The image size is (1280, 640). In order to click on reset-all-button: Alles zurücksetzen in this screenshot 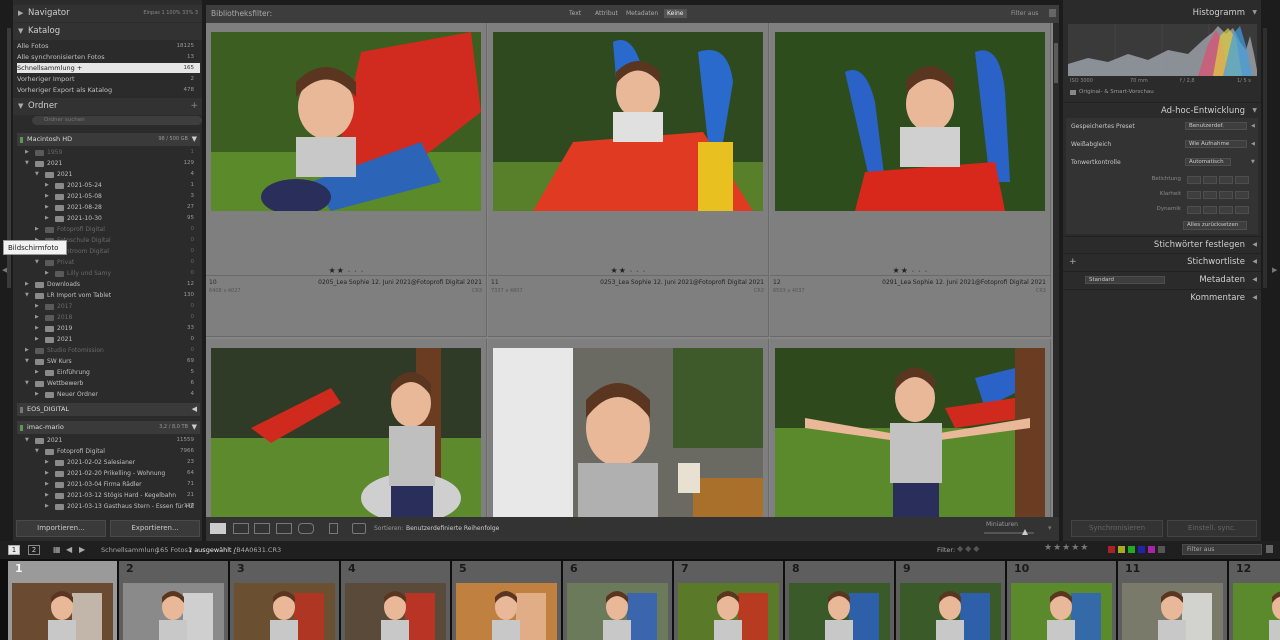, I will do `click(1215, 225)`.